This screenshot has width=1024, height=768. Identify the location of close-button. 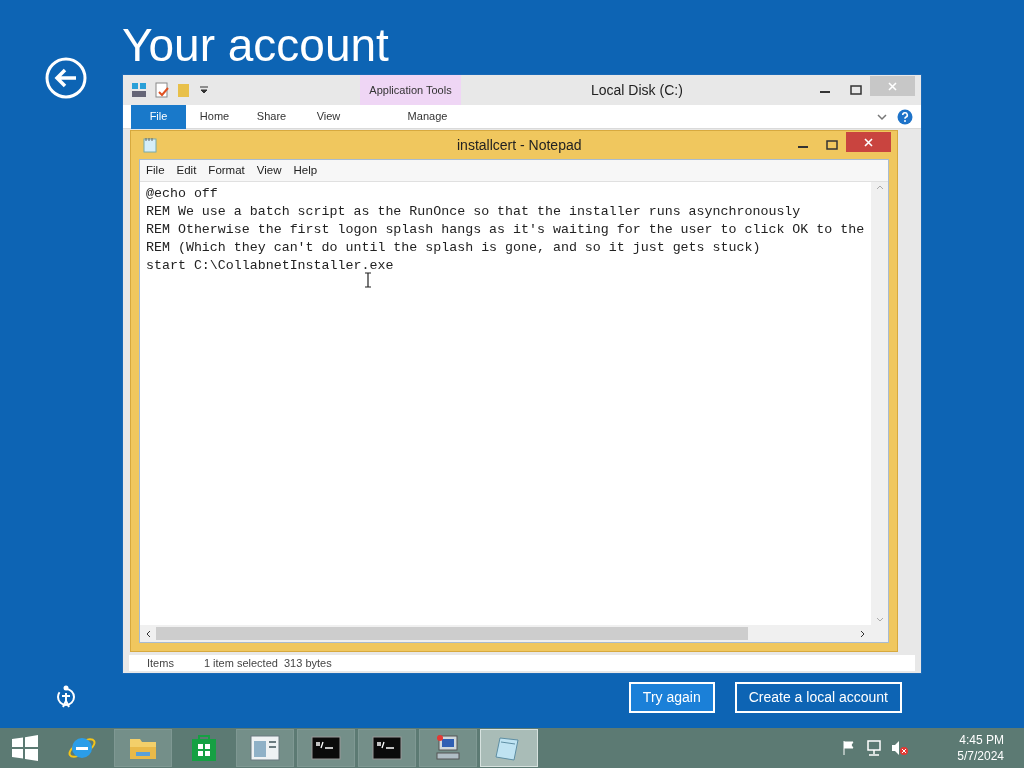
(868, 142).